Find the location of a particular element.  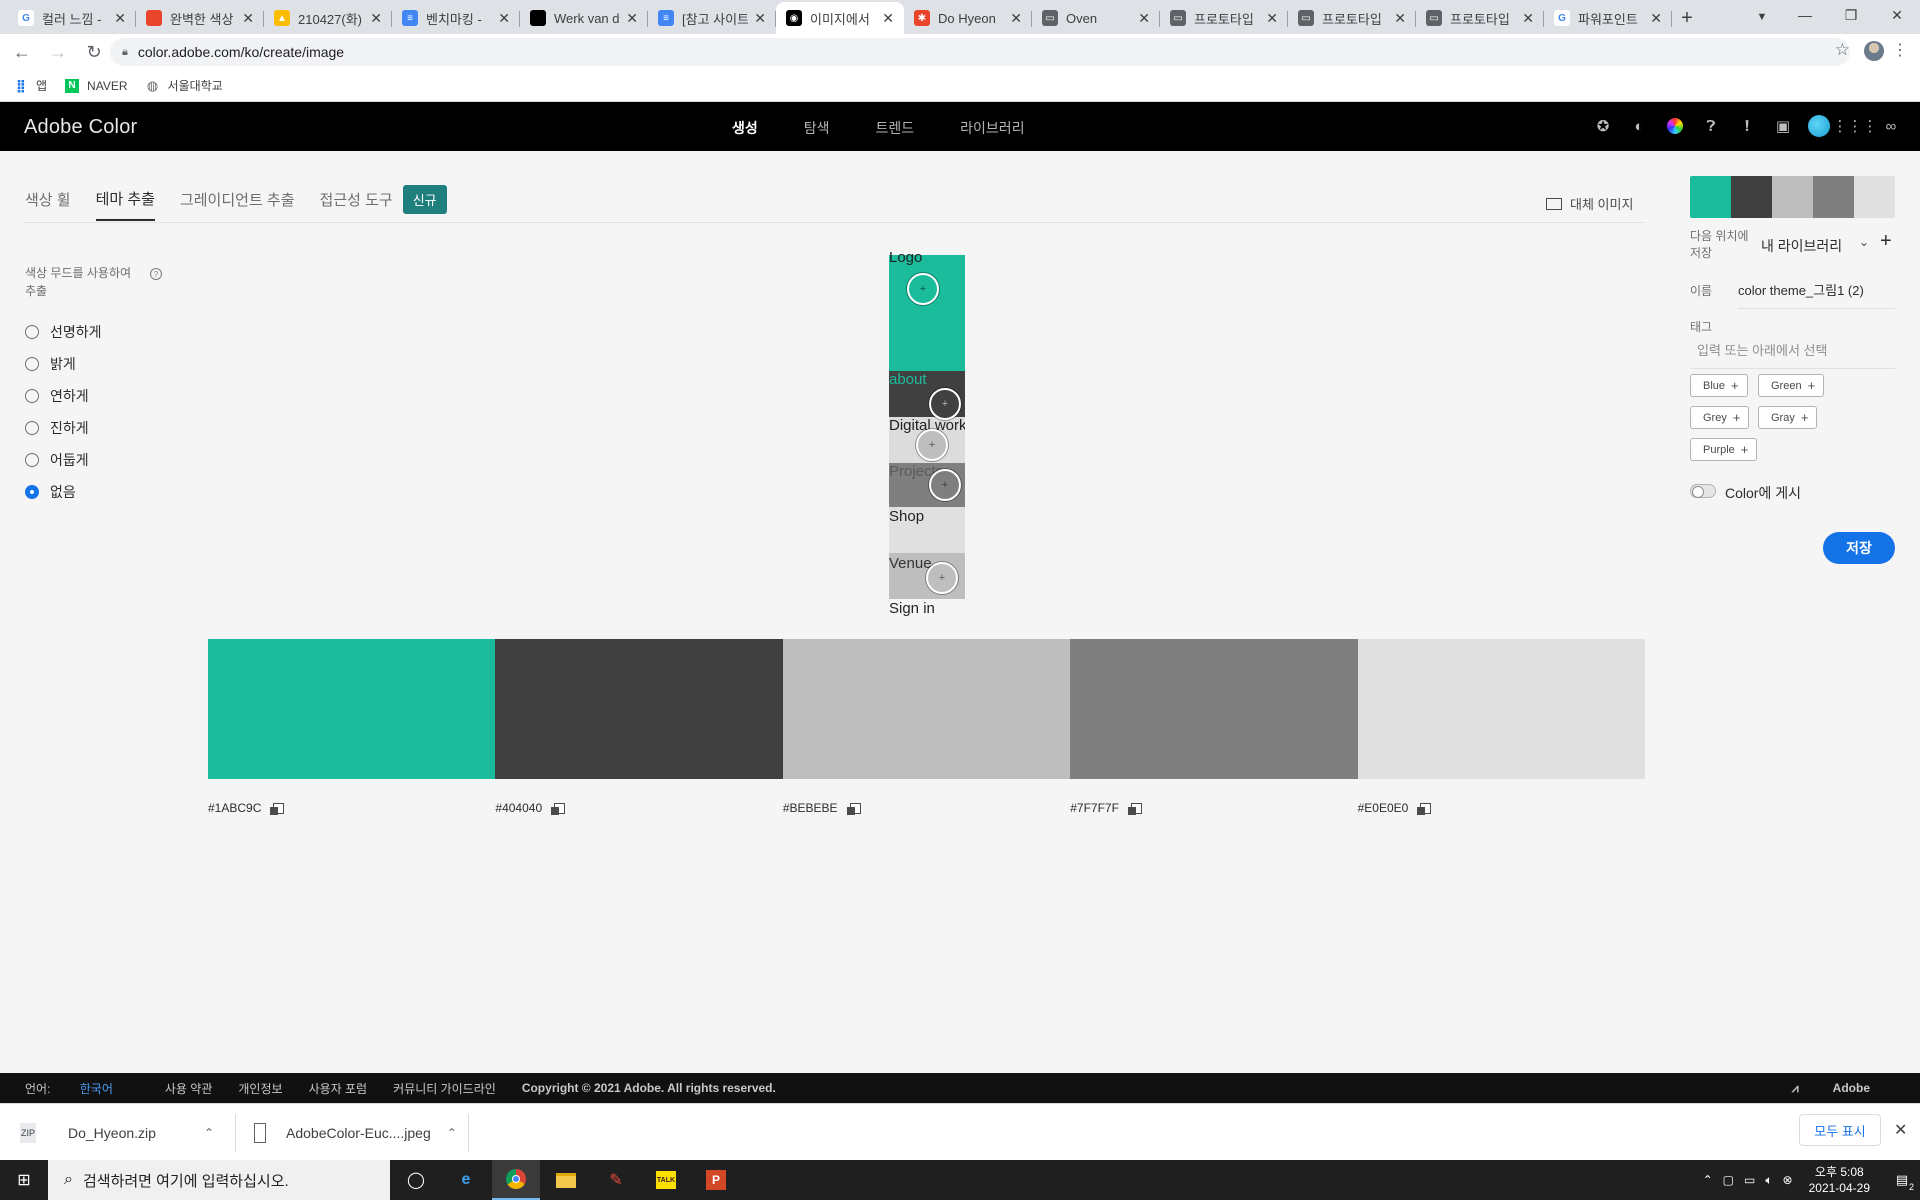

tray-device-icon: ▢ is located at coordinates (1728, 1180).